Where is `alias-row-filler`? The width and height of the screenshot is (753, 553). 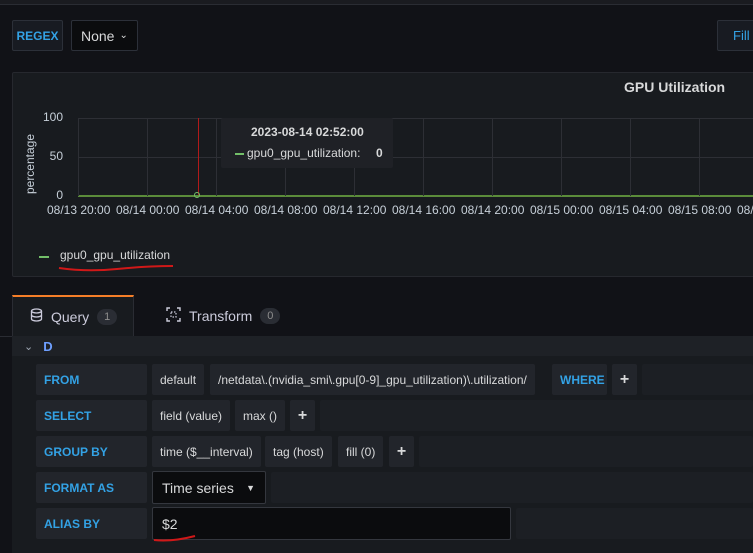 alias-row-filler is located at coordinates (634, 523).